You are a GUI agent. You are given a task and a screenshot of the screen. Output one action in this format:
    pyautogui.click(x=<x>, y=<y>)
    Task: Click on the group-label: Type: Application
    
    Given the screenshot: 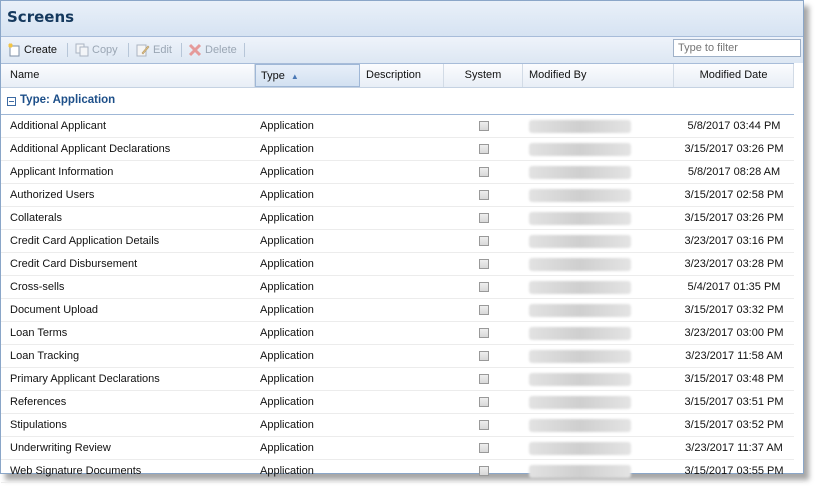 What is the action you would take?
    pyautogui.click(x=68, y=100)
    